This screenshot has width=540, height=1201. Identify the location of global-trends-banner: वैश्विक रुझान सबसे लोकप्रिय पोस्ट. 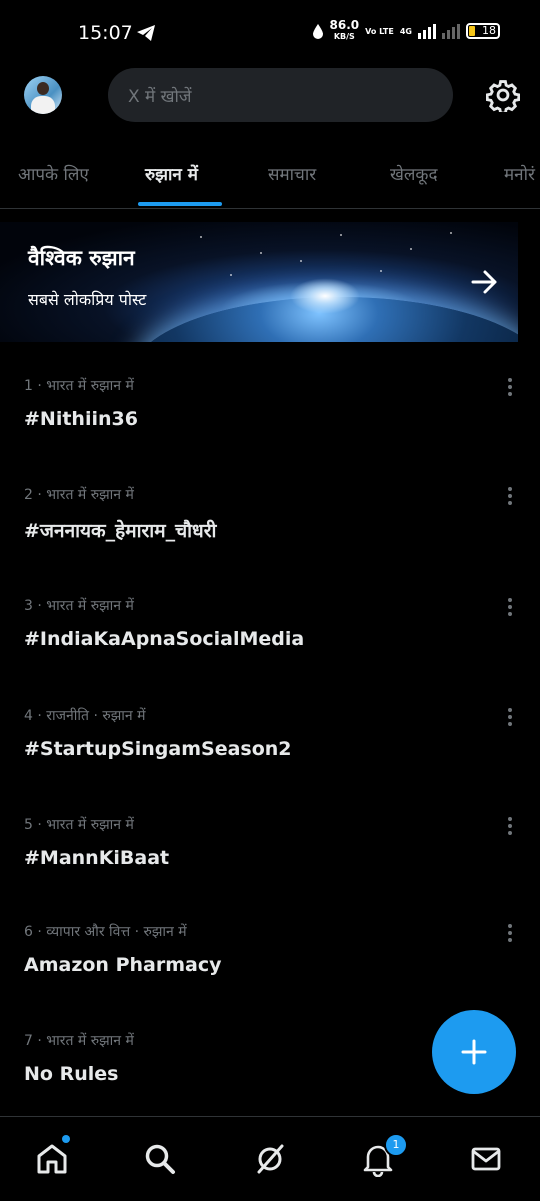
(259, 282).